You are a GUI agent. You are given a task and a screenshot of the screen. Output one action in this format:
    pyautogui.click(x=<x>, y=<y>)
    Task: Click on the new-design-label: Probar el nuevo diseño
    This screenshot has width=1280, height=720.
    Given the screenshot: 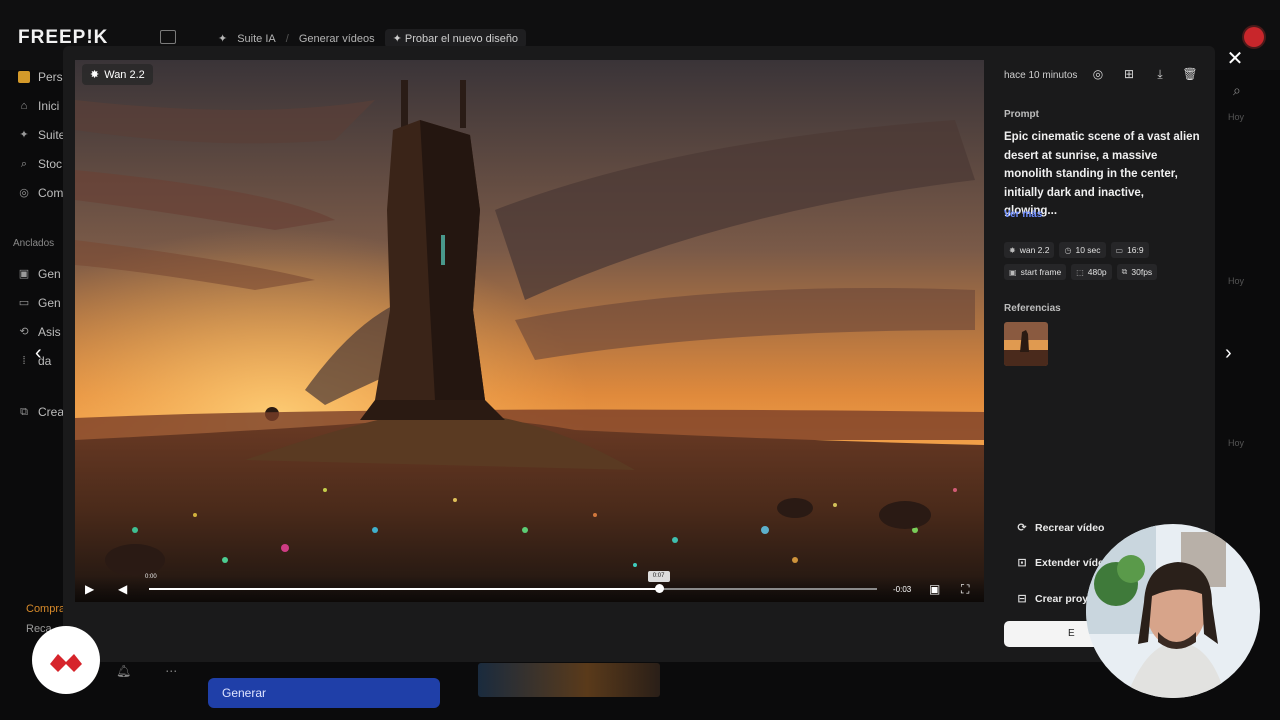 What is the action you would take?
    pyautogui.click(x=461, y=39)
    